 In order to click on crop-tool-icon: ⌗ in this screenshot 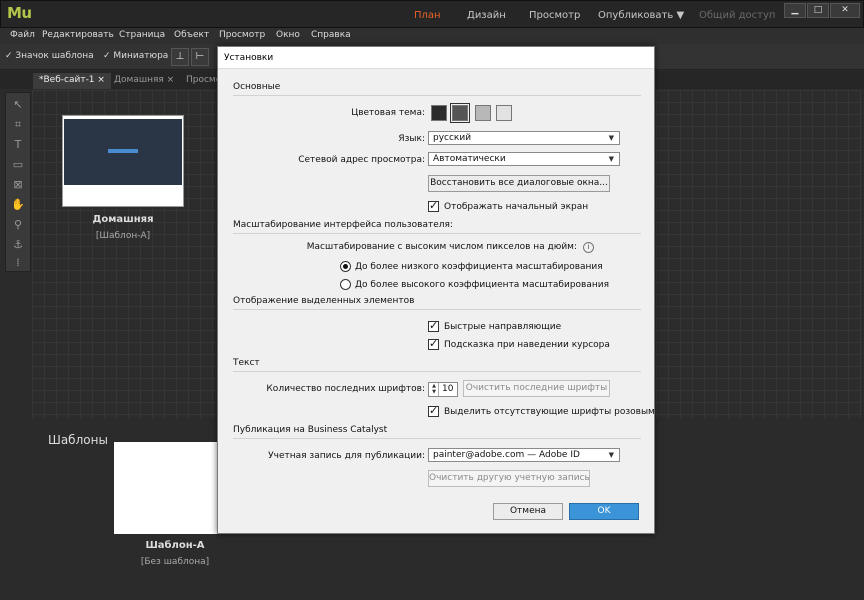, I will do `click(18, 125)`.